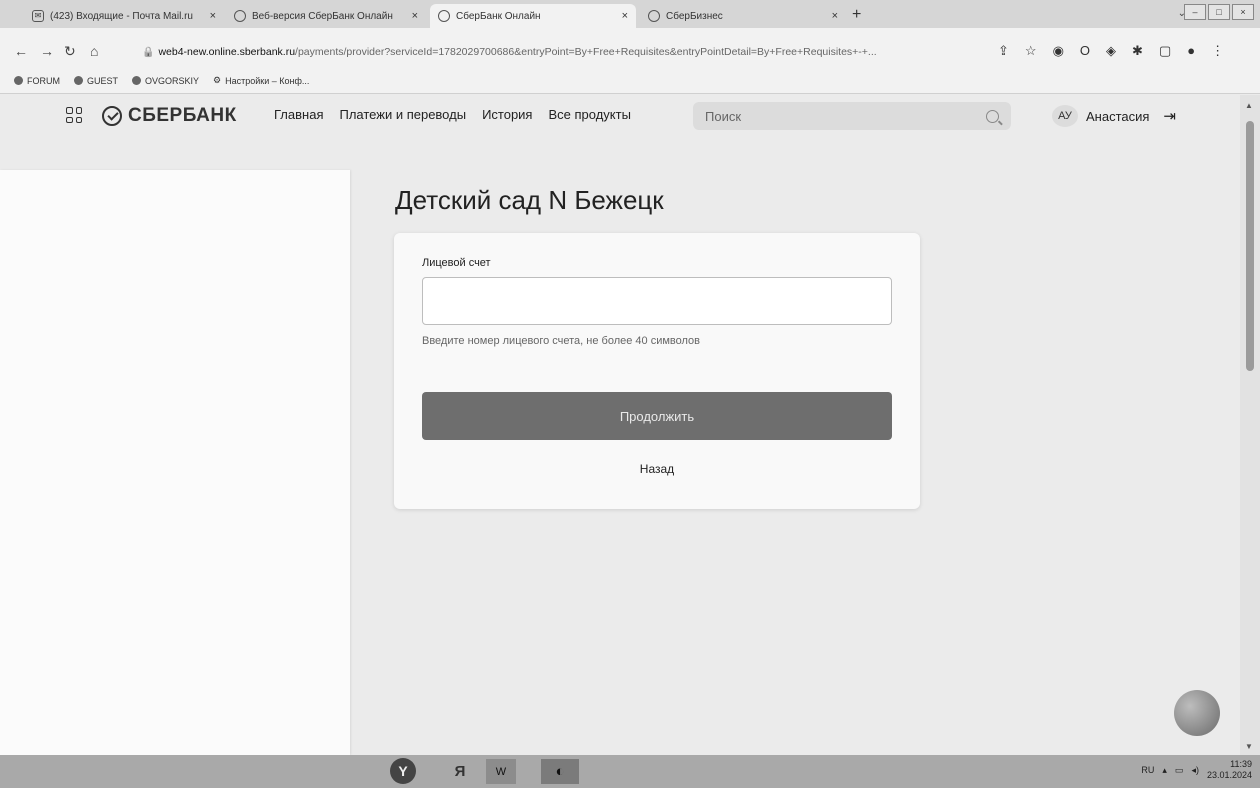  I want to click on tab-mail: ✉ (423) Входящие - Почта Mail.ru ×, so click(124, 16).